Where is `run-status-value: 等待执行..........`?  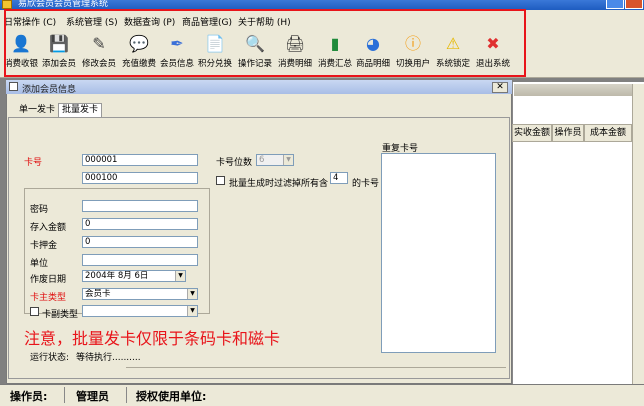 run-status-value: 等待执行.......... is located at coordinates (108, 358).